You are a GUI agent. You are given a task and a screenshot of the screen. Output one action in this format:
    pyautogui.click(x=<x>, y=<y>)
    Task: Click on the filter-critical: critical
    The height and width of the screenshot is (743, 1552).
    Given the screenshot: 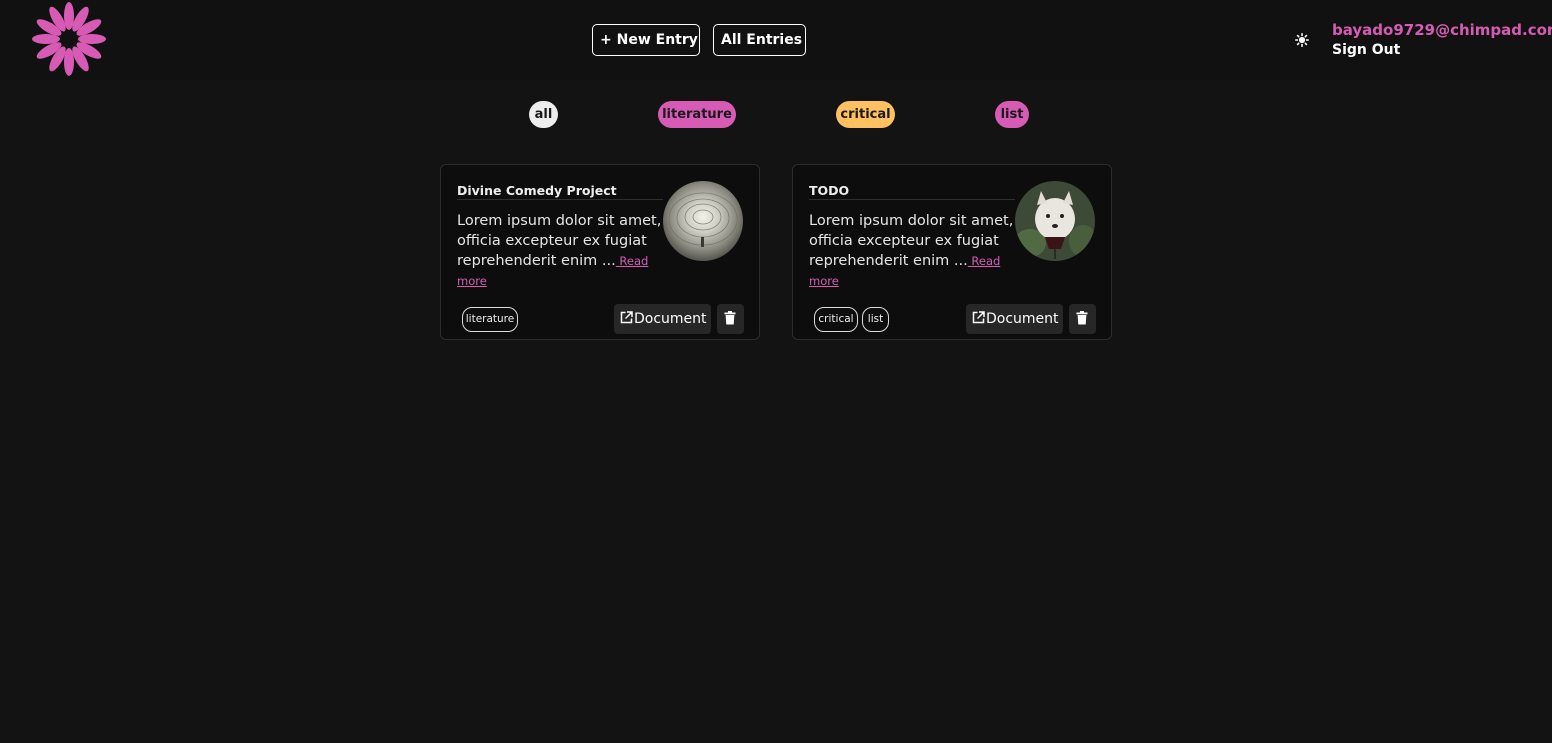 What is the action you would take?
    pyautogui.click(x=865, y=114)
    